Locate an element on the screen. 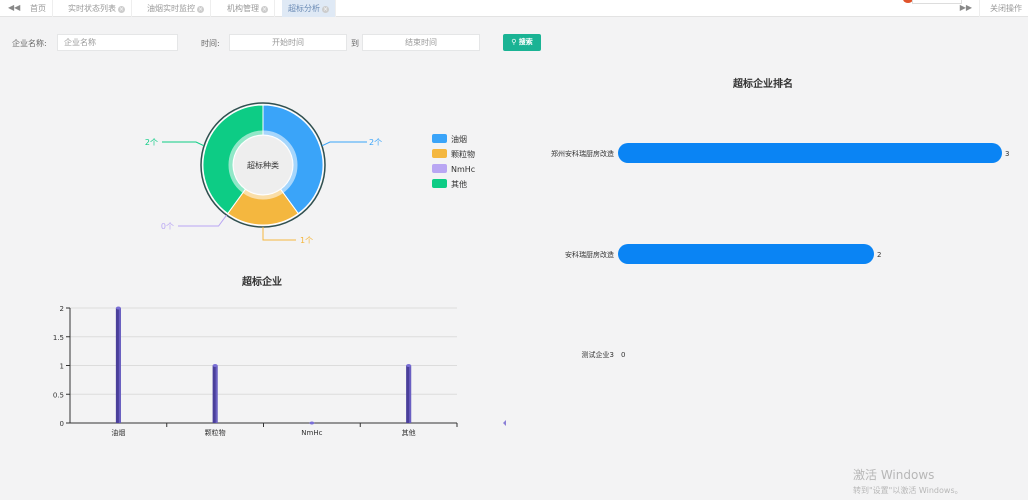  y-tick-label: 0 is located at coordinates (62, 424).